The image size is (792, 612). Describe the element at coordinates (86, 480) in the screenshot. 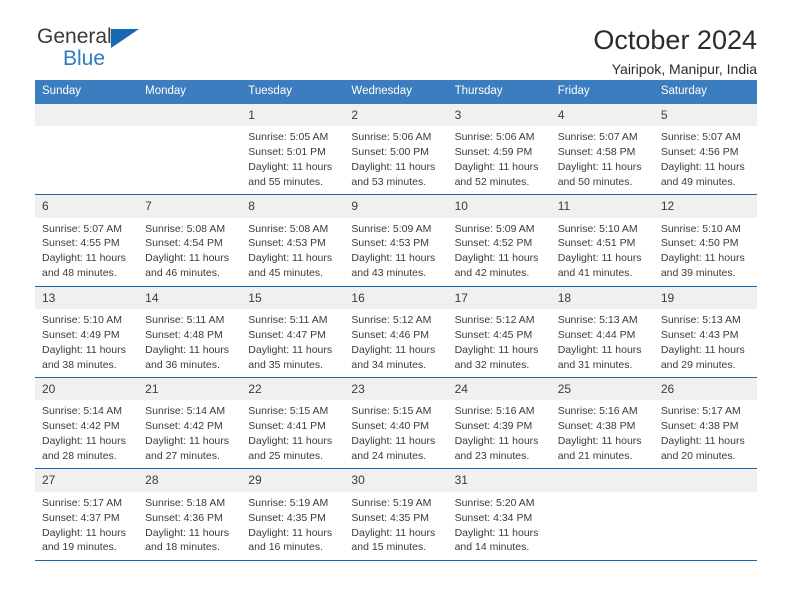

I see `day-number: 27` at that location.